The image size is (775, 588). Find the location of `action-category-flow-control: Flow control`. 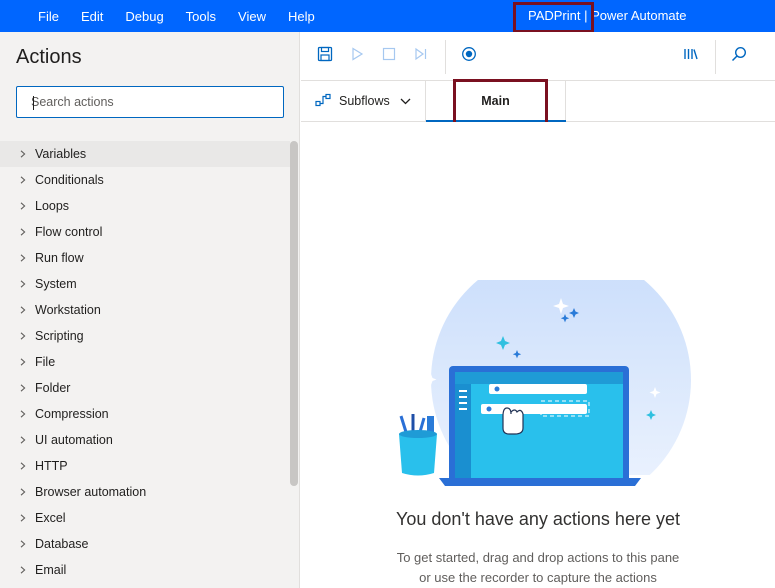

action-category-flow-control: Flow control is located at coordinates (145, 232).